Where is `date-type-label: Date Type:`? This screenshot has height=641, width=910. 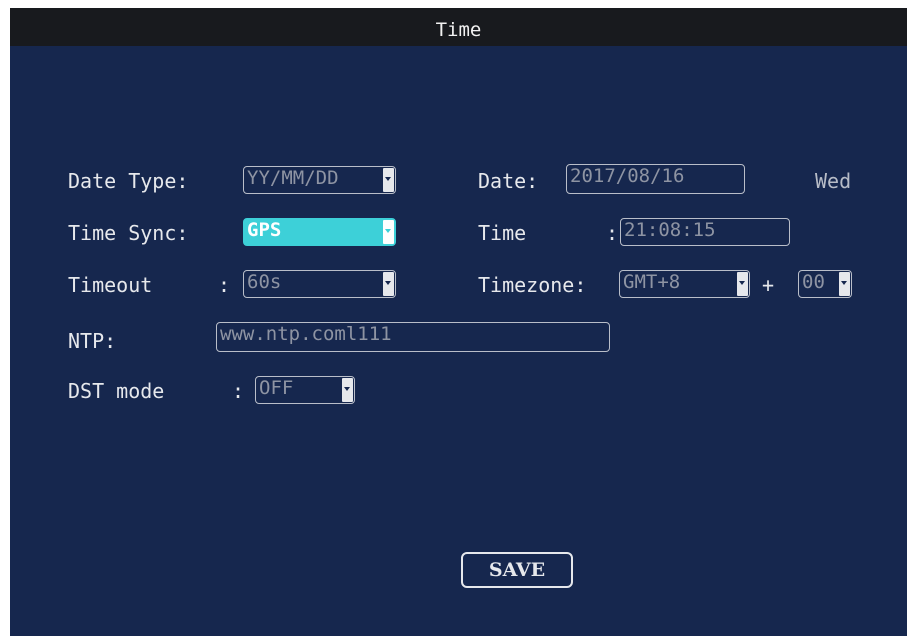 date-type-label: Date Type: is located at coordinates (128, 181).